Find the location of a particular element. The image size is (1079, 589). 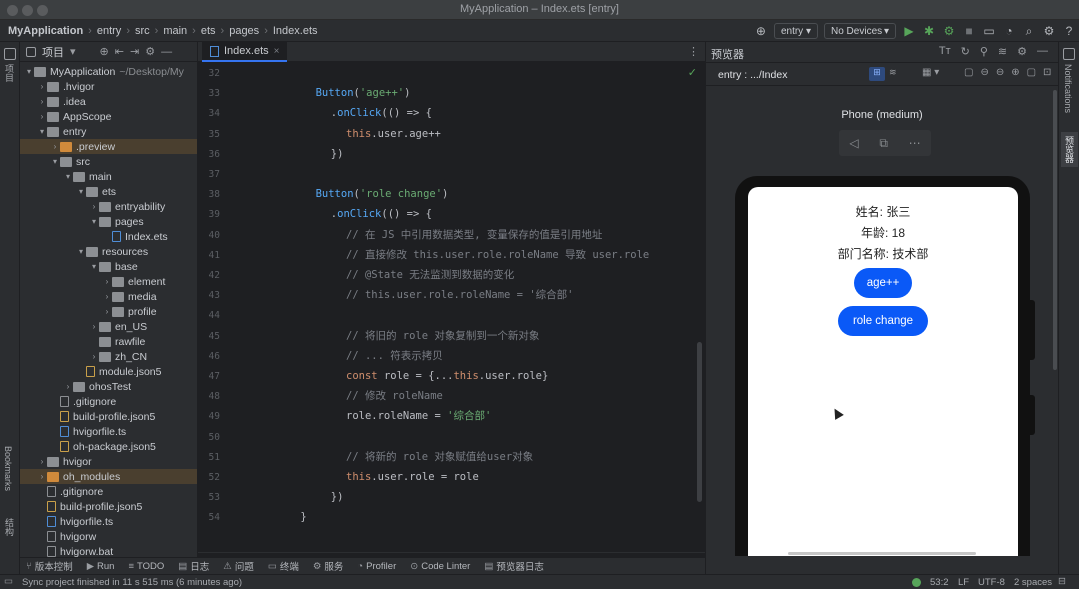

locate-icon: ⊕ is located at coordinates (104, 51).